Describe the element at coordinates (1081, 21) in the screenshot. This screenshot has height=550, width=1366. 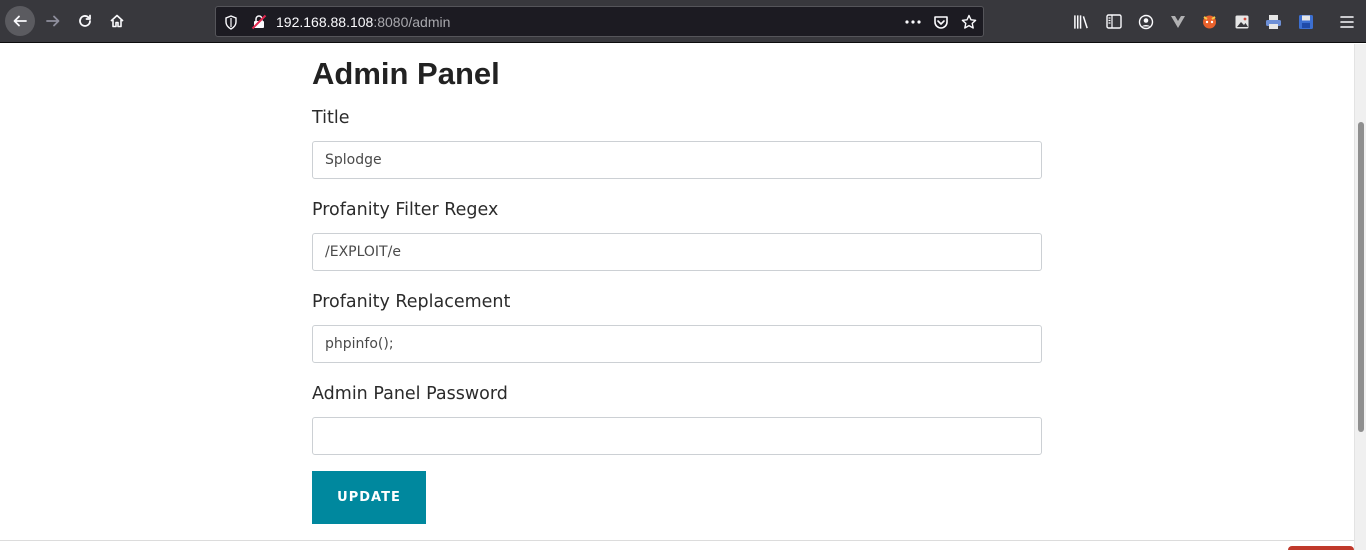
I see `library-icon` at that location.